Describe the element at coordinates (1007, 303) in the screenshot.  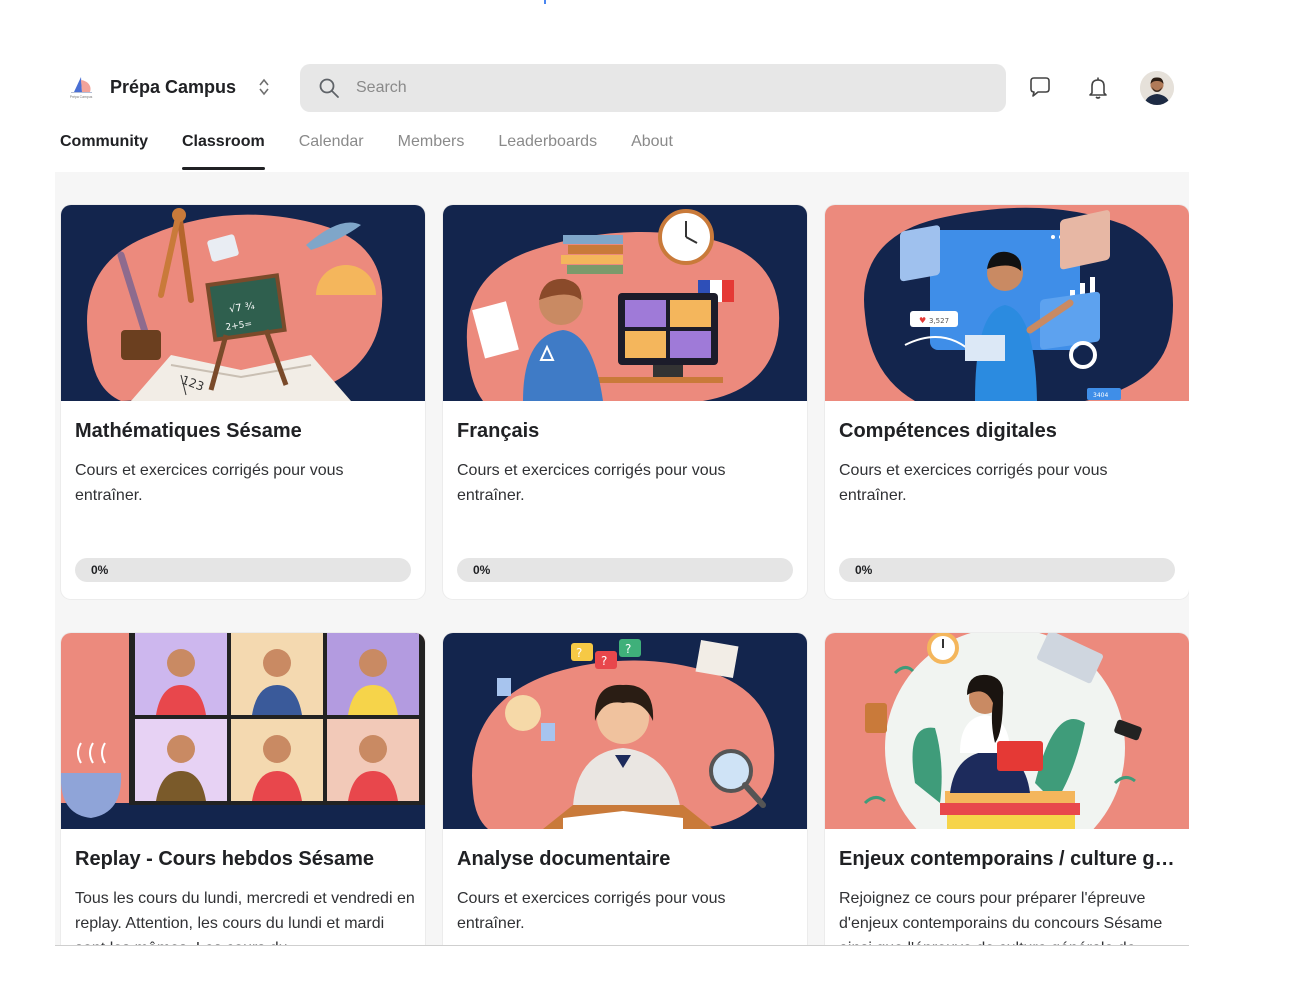
I see `digital-dashboard-illustration: ♥ 3,527 3404` at that location.